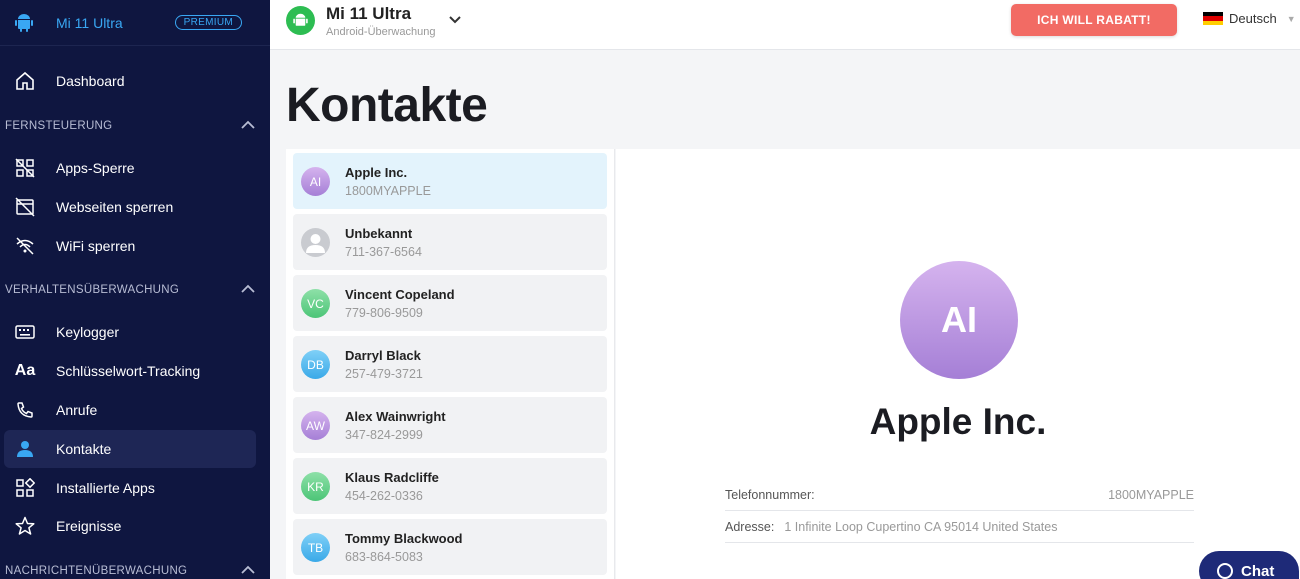  What do you see at coordinates (450, 547) in the screenshot?
I see `contact-list-item: TB Tommy Blackwood 683-864-5083` at bounding box center [450, 547].